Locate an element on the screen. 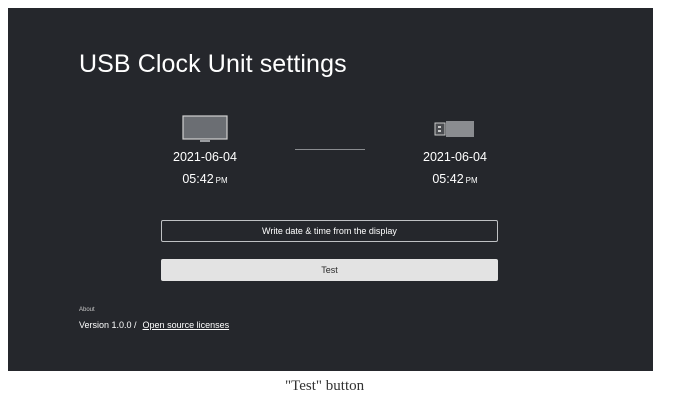  test-button: Test is located at coordinates (329, 270).